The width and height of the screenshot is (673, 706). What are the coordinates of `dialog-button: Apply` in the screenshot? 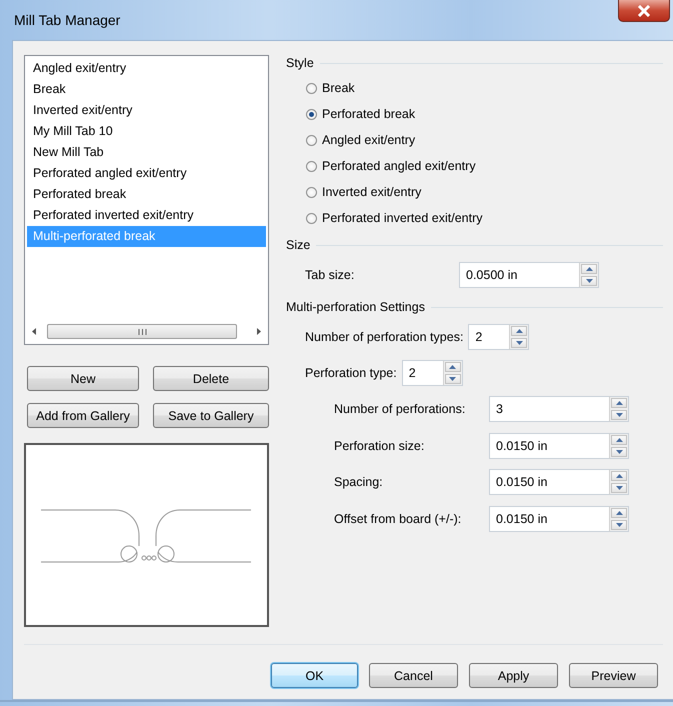 It's located at (513, 675).